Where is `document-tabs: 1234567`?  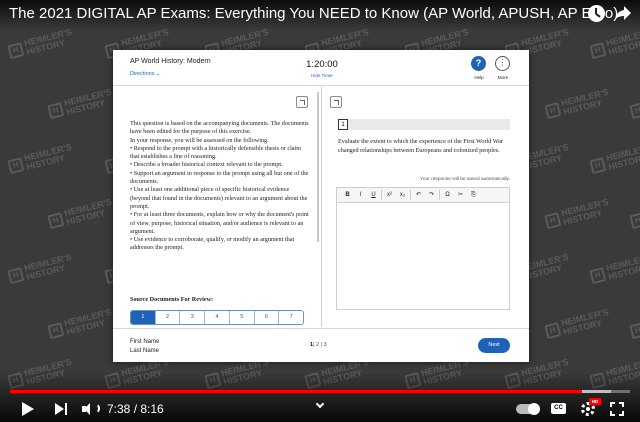 document-tabs: 1234567 is located at coordinates (217, 317).